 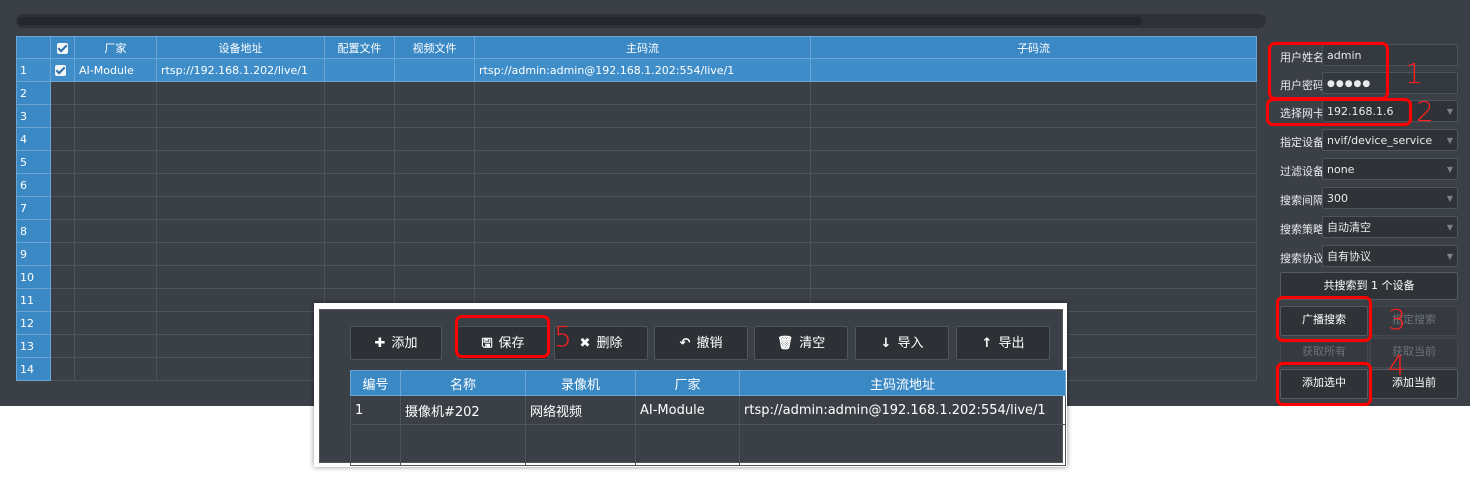 What do you see at coordinates (380, 343) in the screenshot?
I see `plus-icon: ✚` at bounding box center [380, 343].